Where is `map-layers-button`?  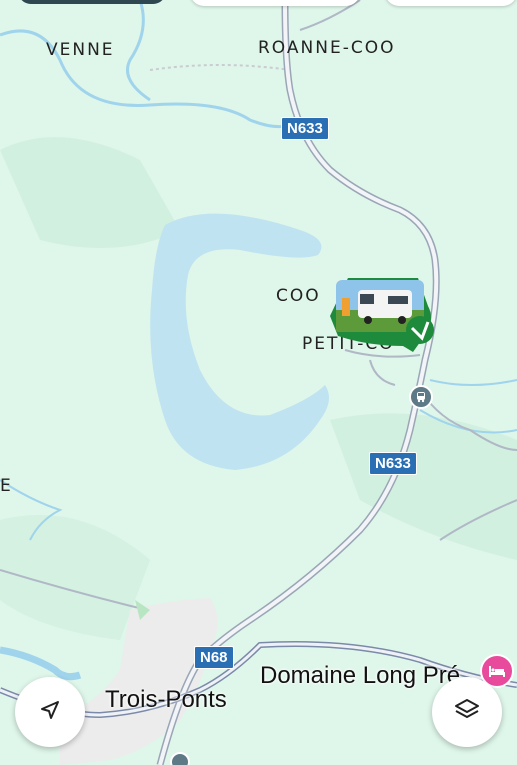
map-layers-button is located at coordinates (467, 712).